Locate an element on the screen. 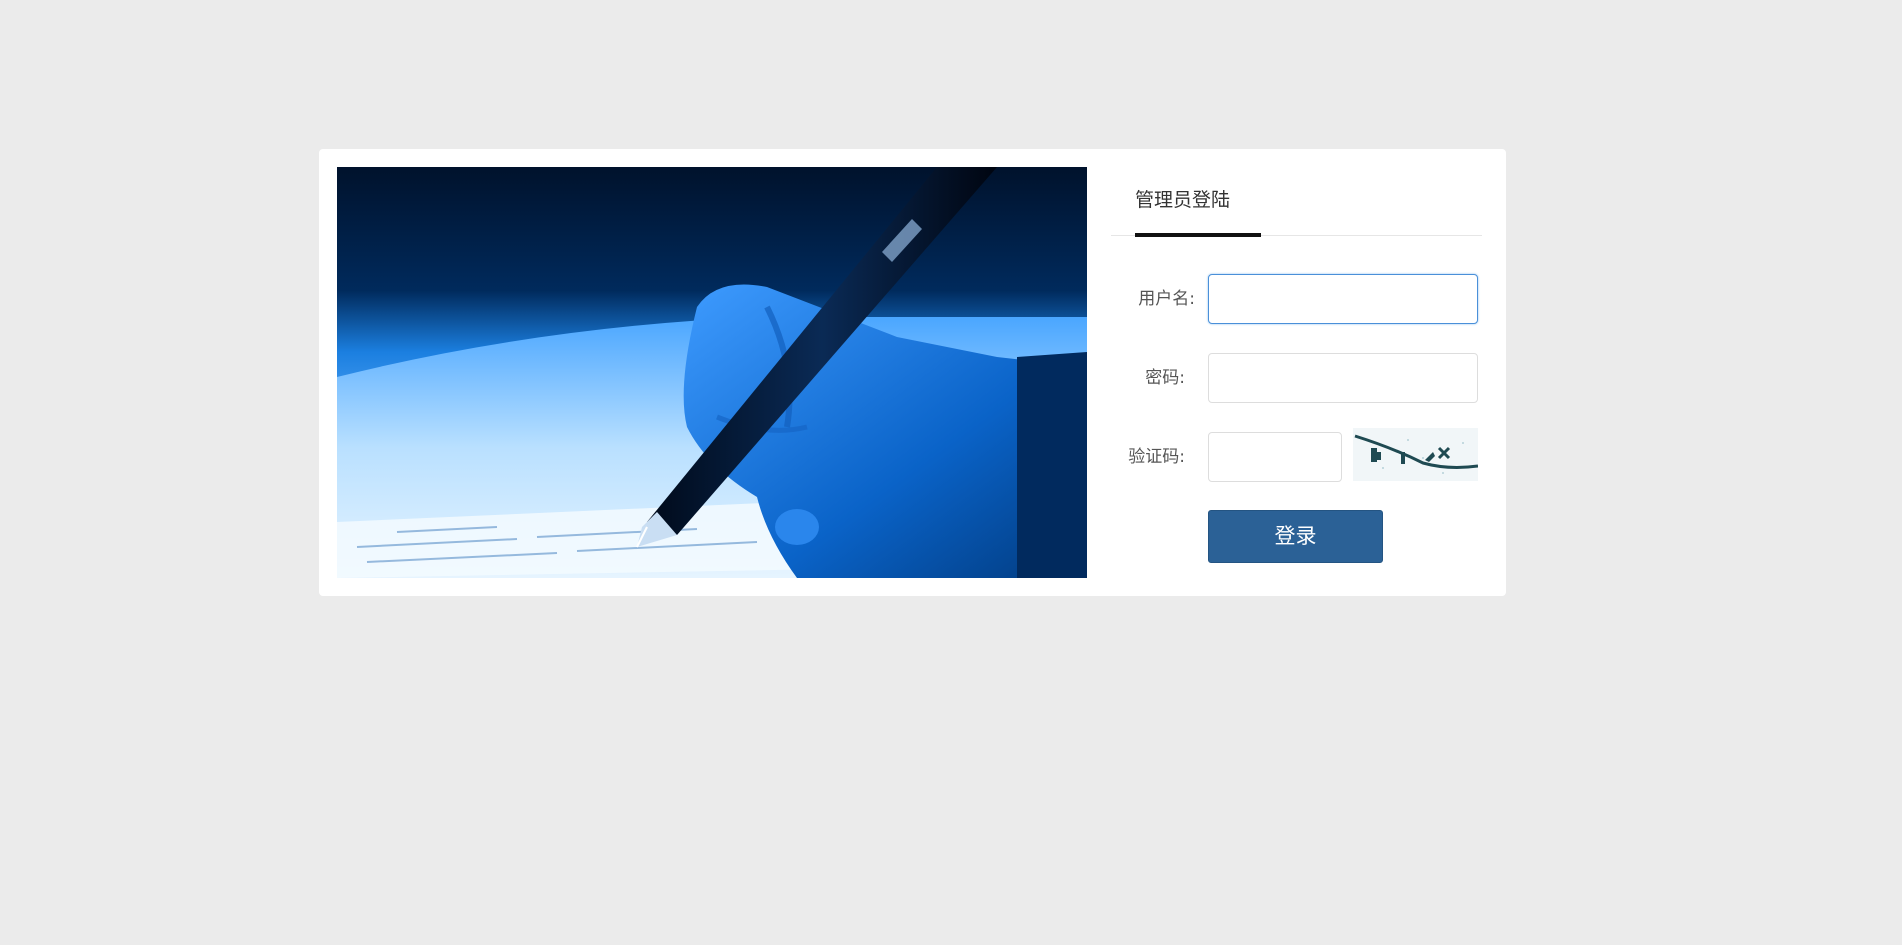 The height and width of the screenshot is (945, 1902). username-label: 用户名: is located at coordinates (1166, 299).